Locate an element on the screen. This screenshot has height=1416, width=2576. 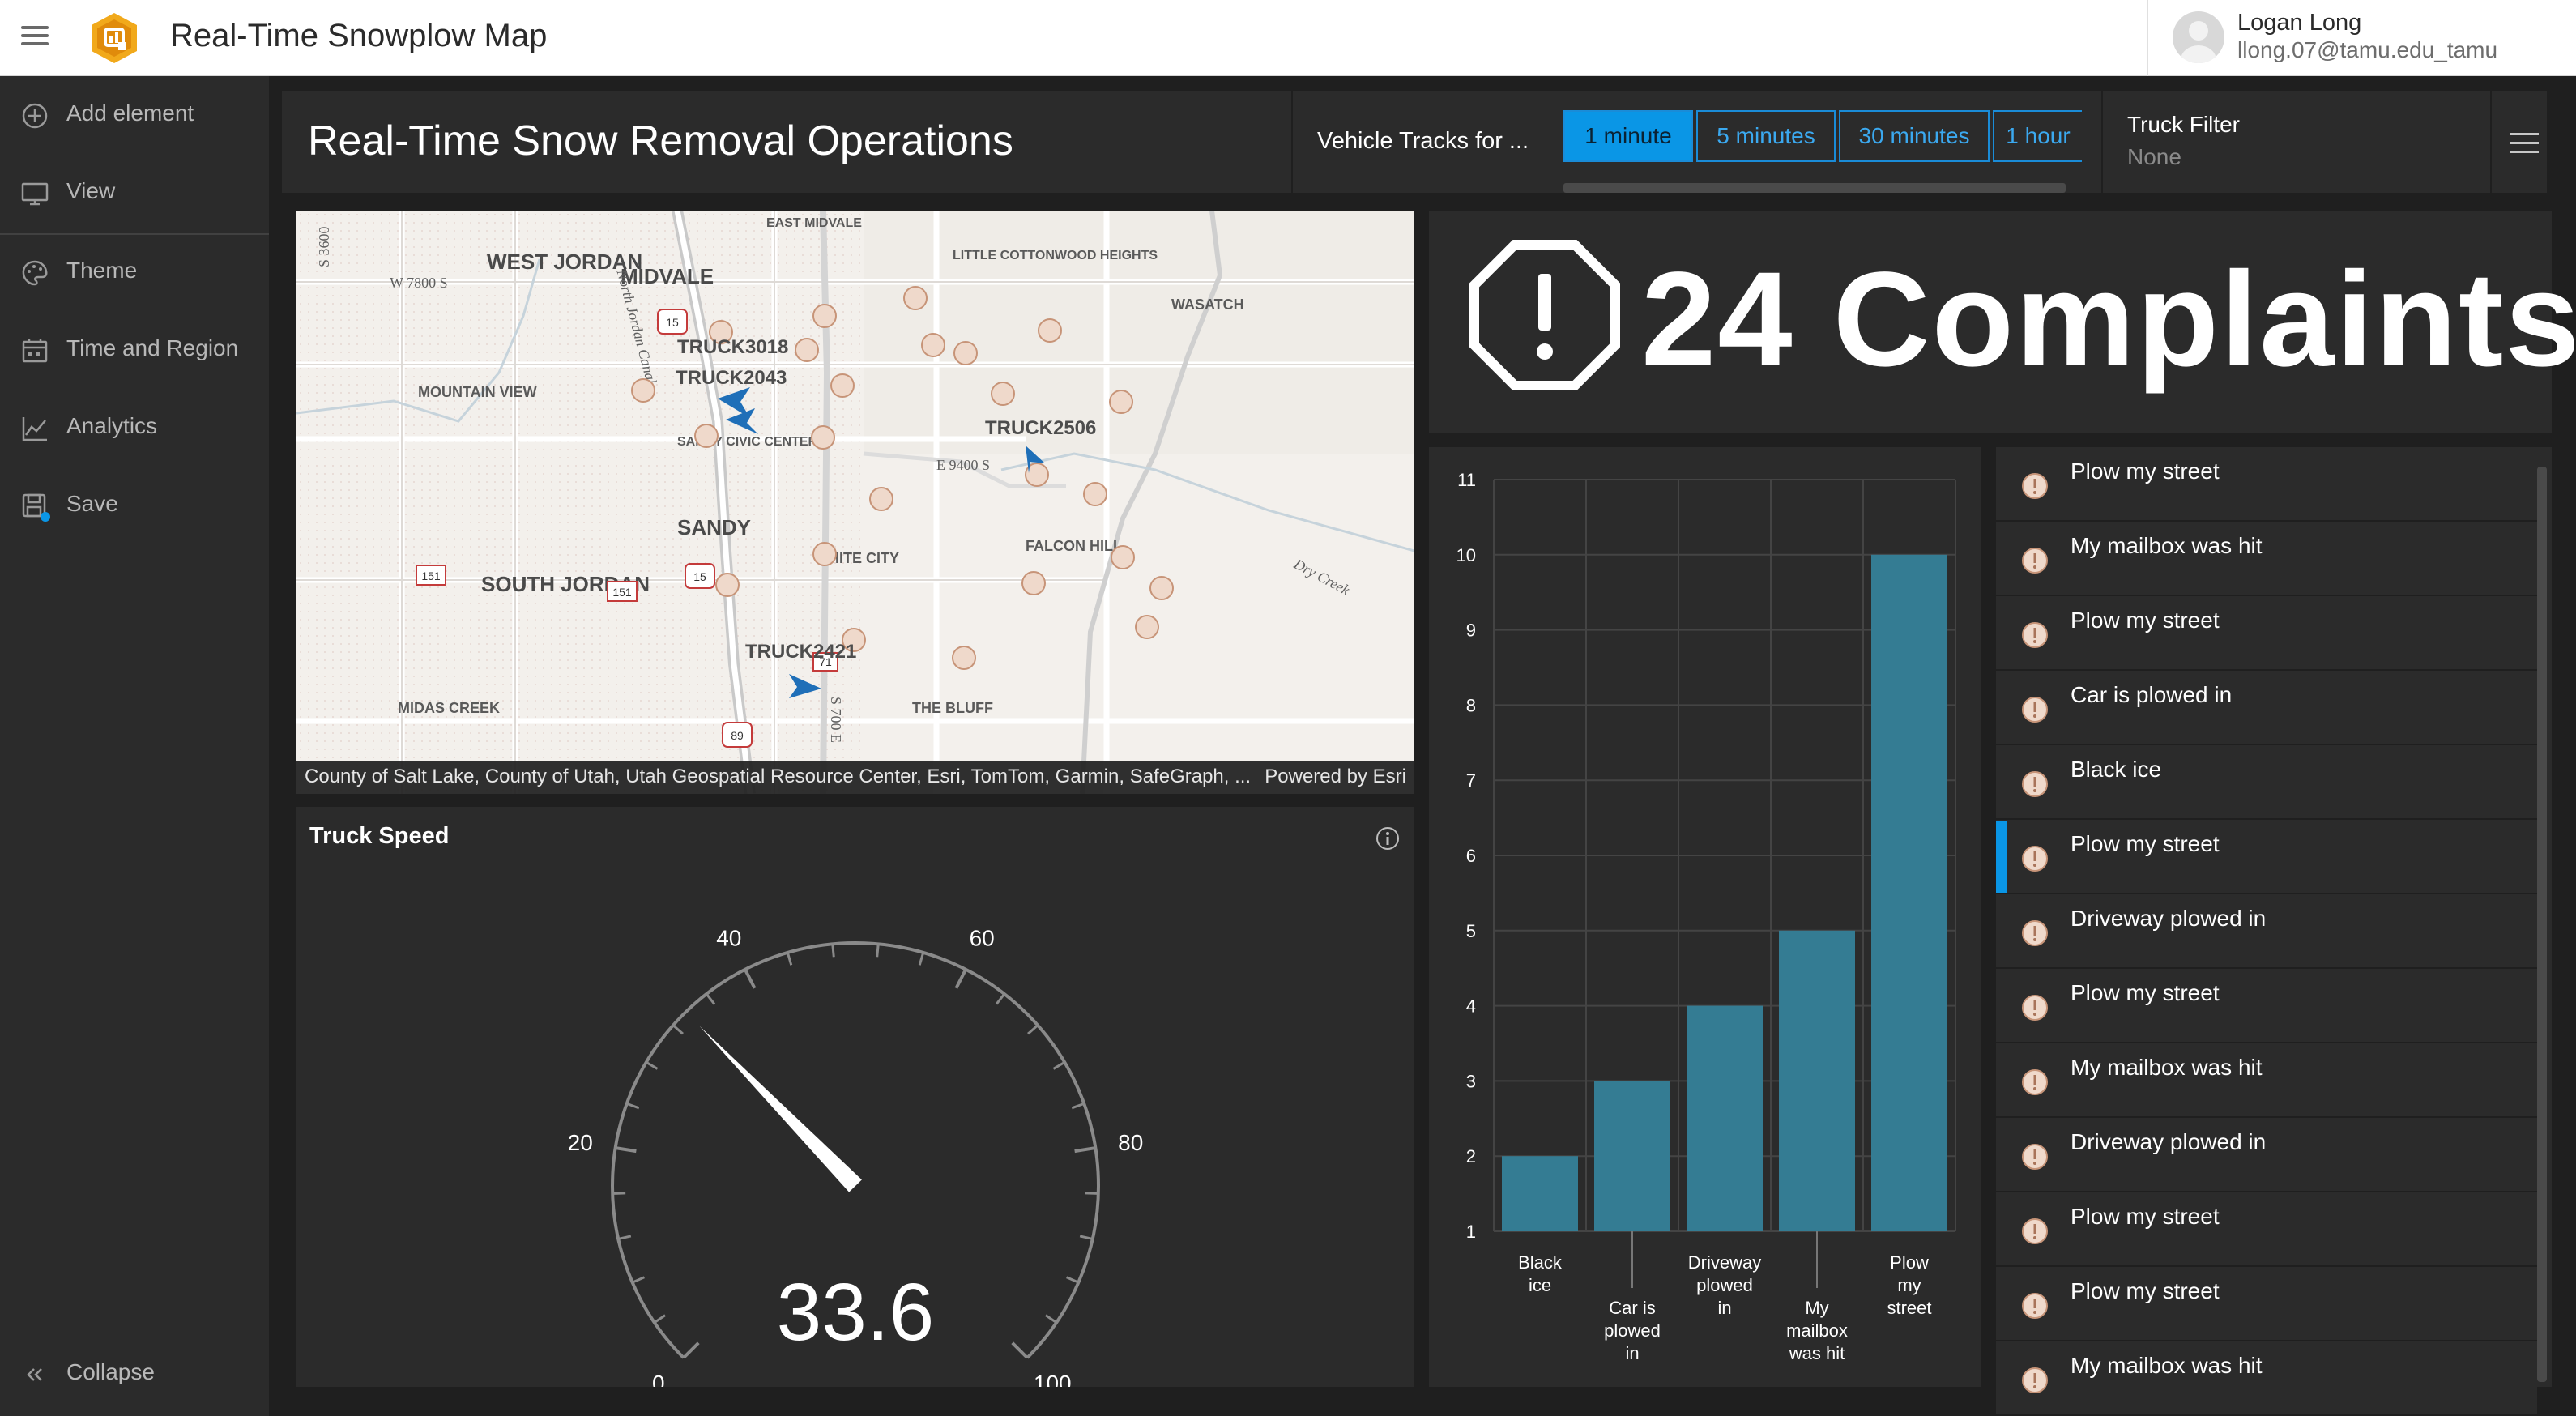
dashboard-title: Real-Time Snow Removal Operations is located at coordinates (661, 140).